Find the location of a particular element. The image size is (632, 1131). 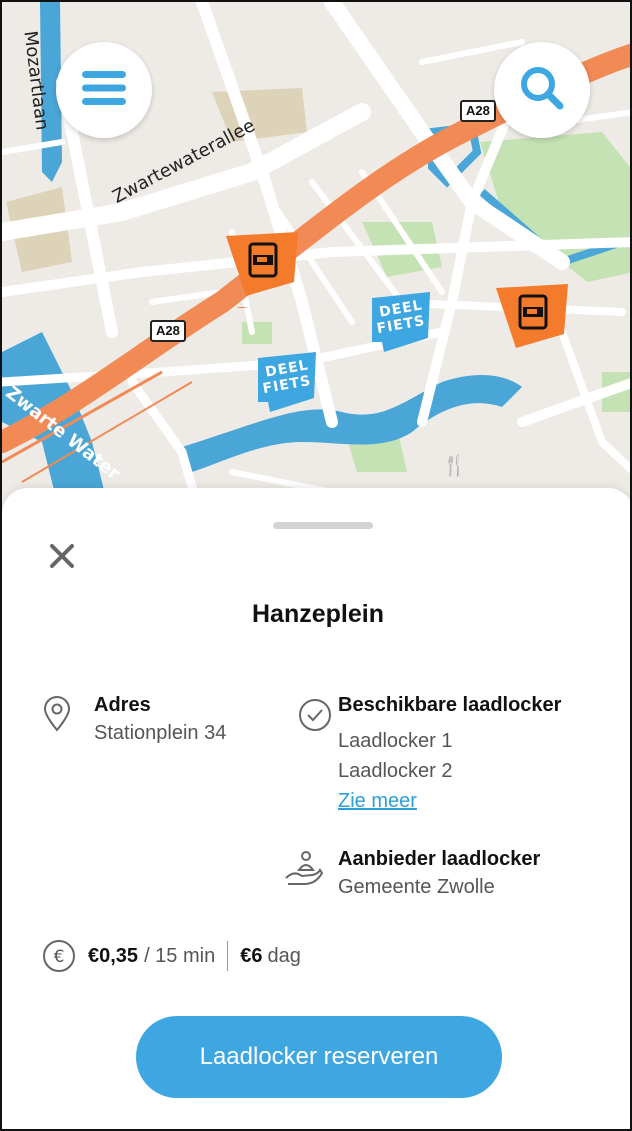

see-more-link: Zie meer is located at coordinates (377, 801).